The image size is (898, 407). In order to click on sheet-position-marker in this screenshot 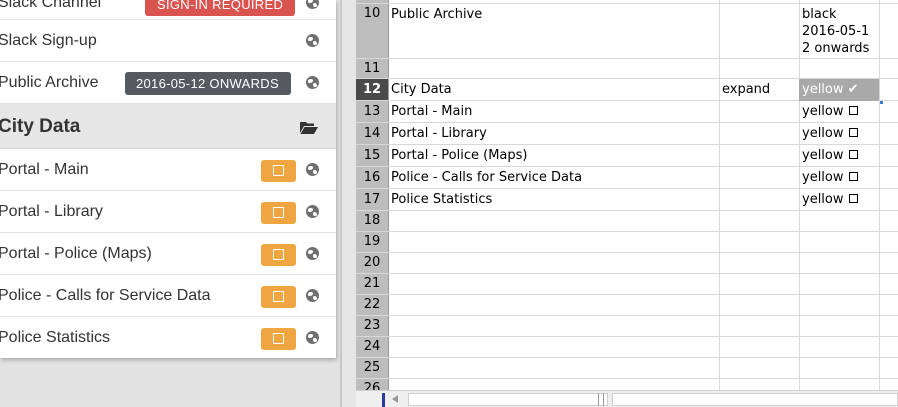, I will do `click(383, 400)`.